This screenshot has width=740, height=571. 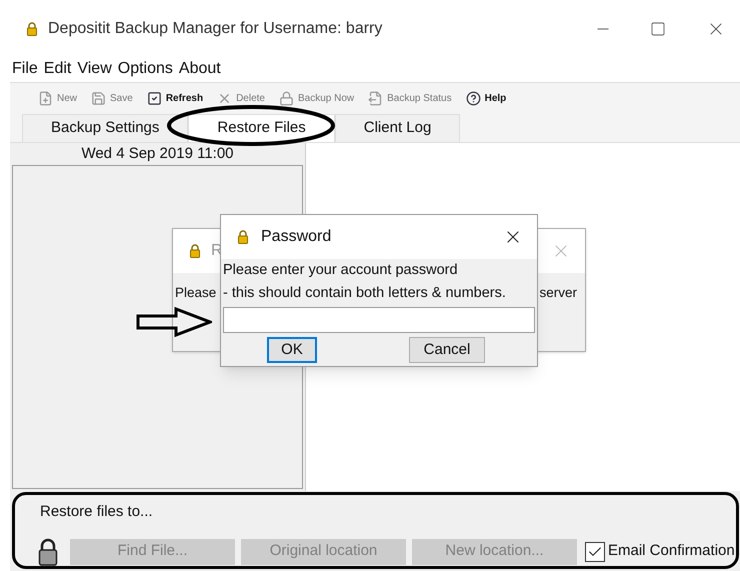 What do you see at coordinates (145, 69) in the screenshot?
I see `menu-item: Options` at bounding box center [145, 69].